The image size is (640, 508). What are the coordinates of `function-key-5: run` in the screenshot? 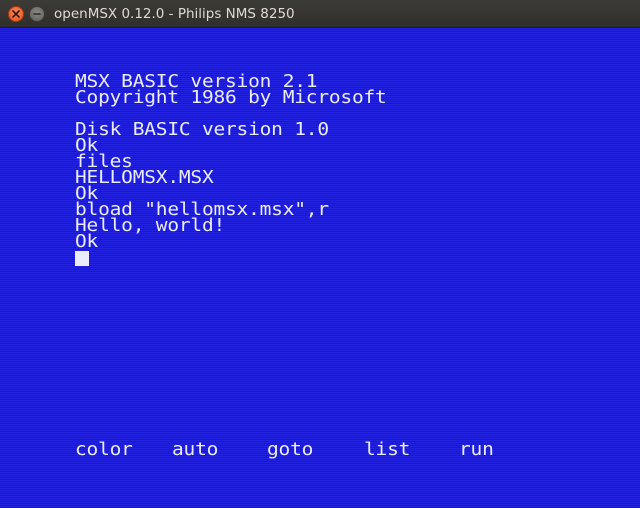 It's located at (476, 449).